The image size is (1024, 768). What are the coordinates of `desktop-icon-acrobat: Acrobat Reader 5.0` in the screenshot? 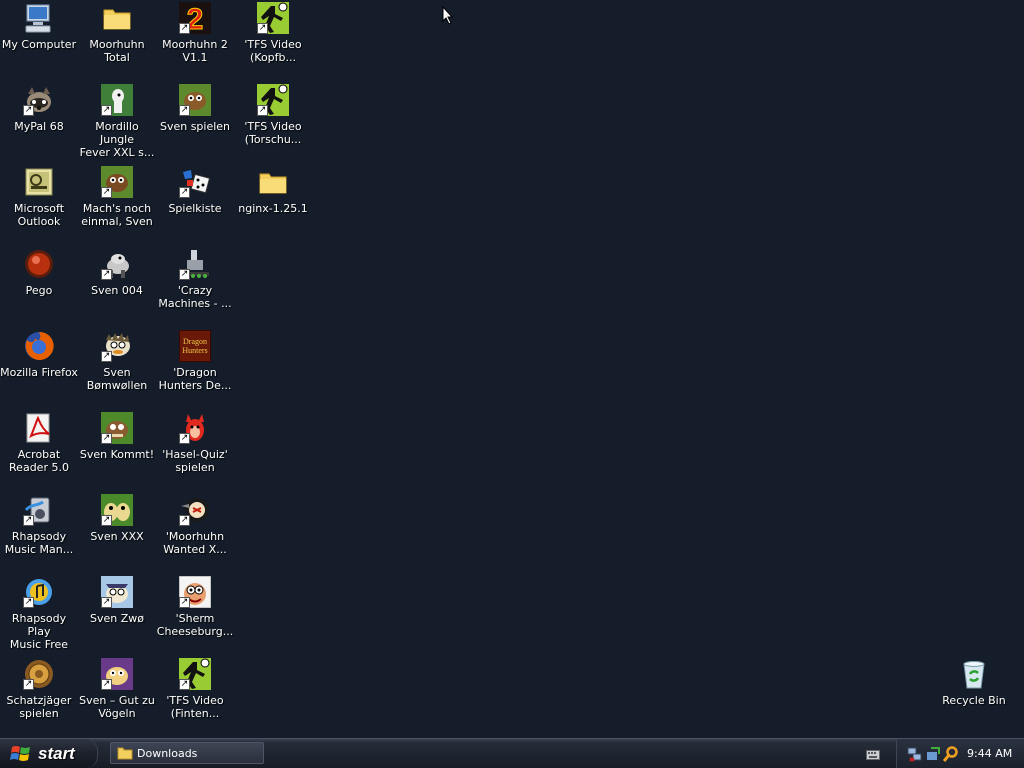 It's located at (39, 443).